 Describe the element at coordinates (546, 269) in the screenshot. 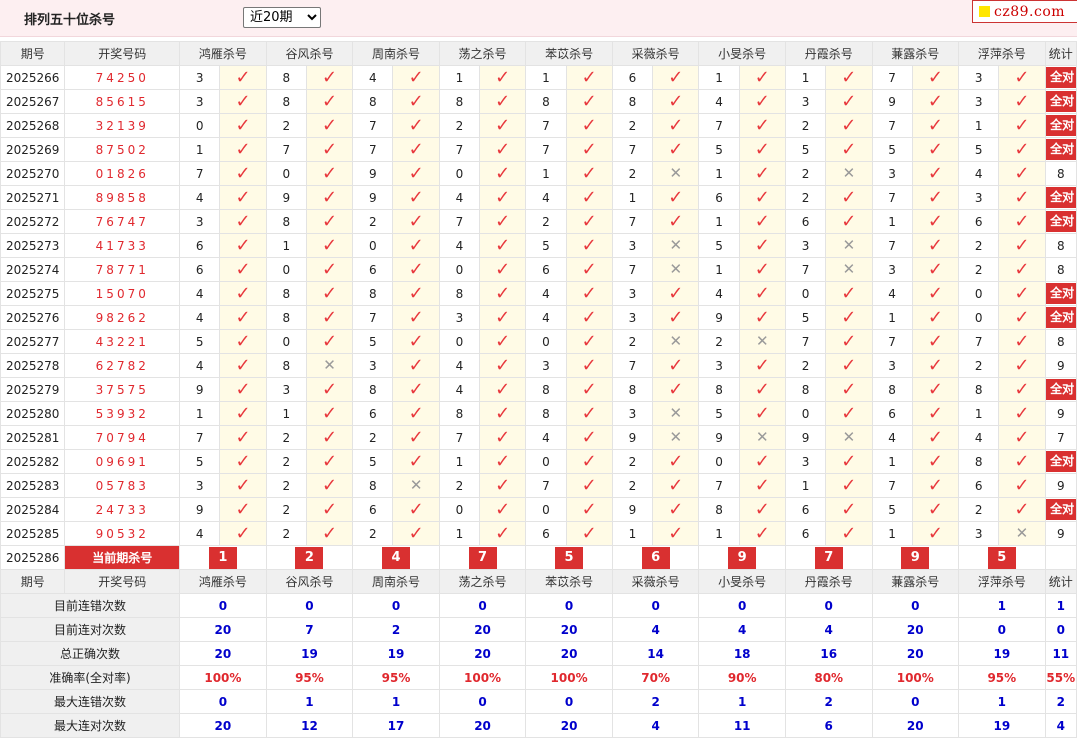

I see `kill-number: 6` at that location.